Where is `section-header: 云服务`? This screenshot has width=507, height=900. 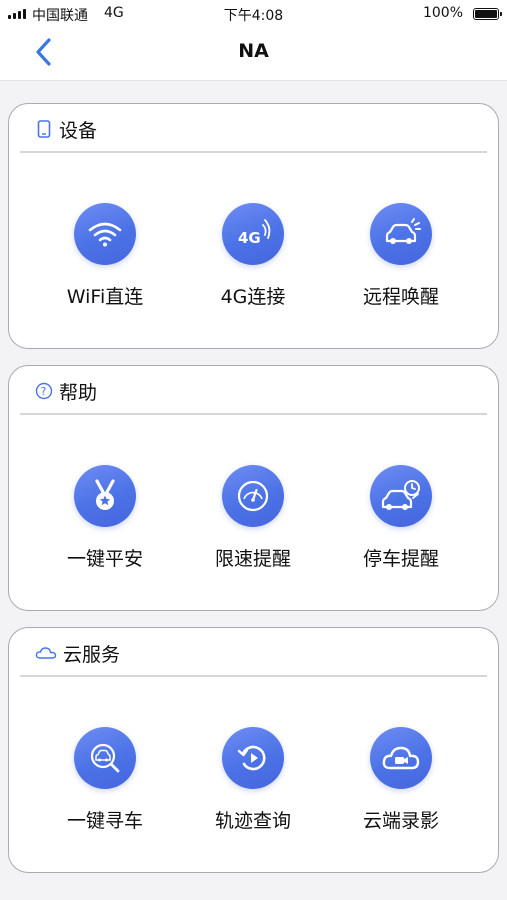 section-header: 云服务 is located at coordinates (77, 653).